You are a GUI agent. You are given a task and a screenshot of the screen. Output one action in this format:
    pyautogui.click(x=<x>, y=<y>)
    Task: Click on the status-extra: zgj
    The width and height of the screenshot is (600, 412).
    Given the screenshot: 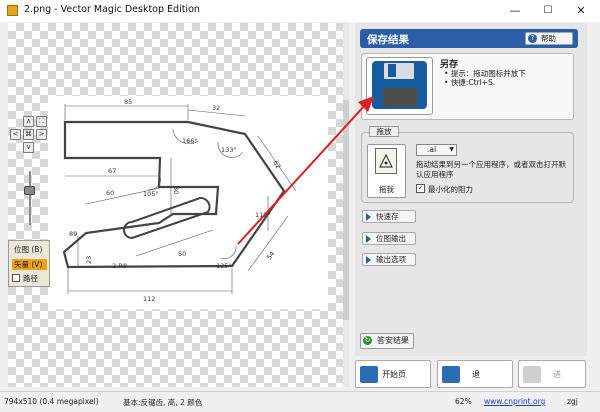 What is the action you would take?
    pyautogui.click(x=572, y=401)
    